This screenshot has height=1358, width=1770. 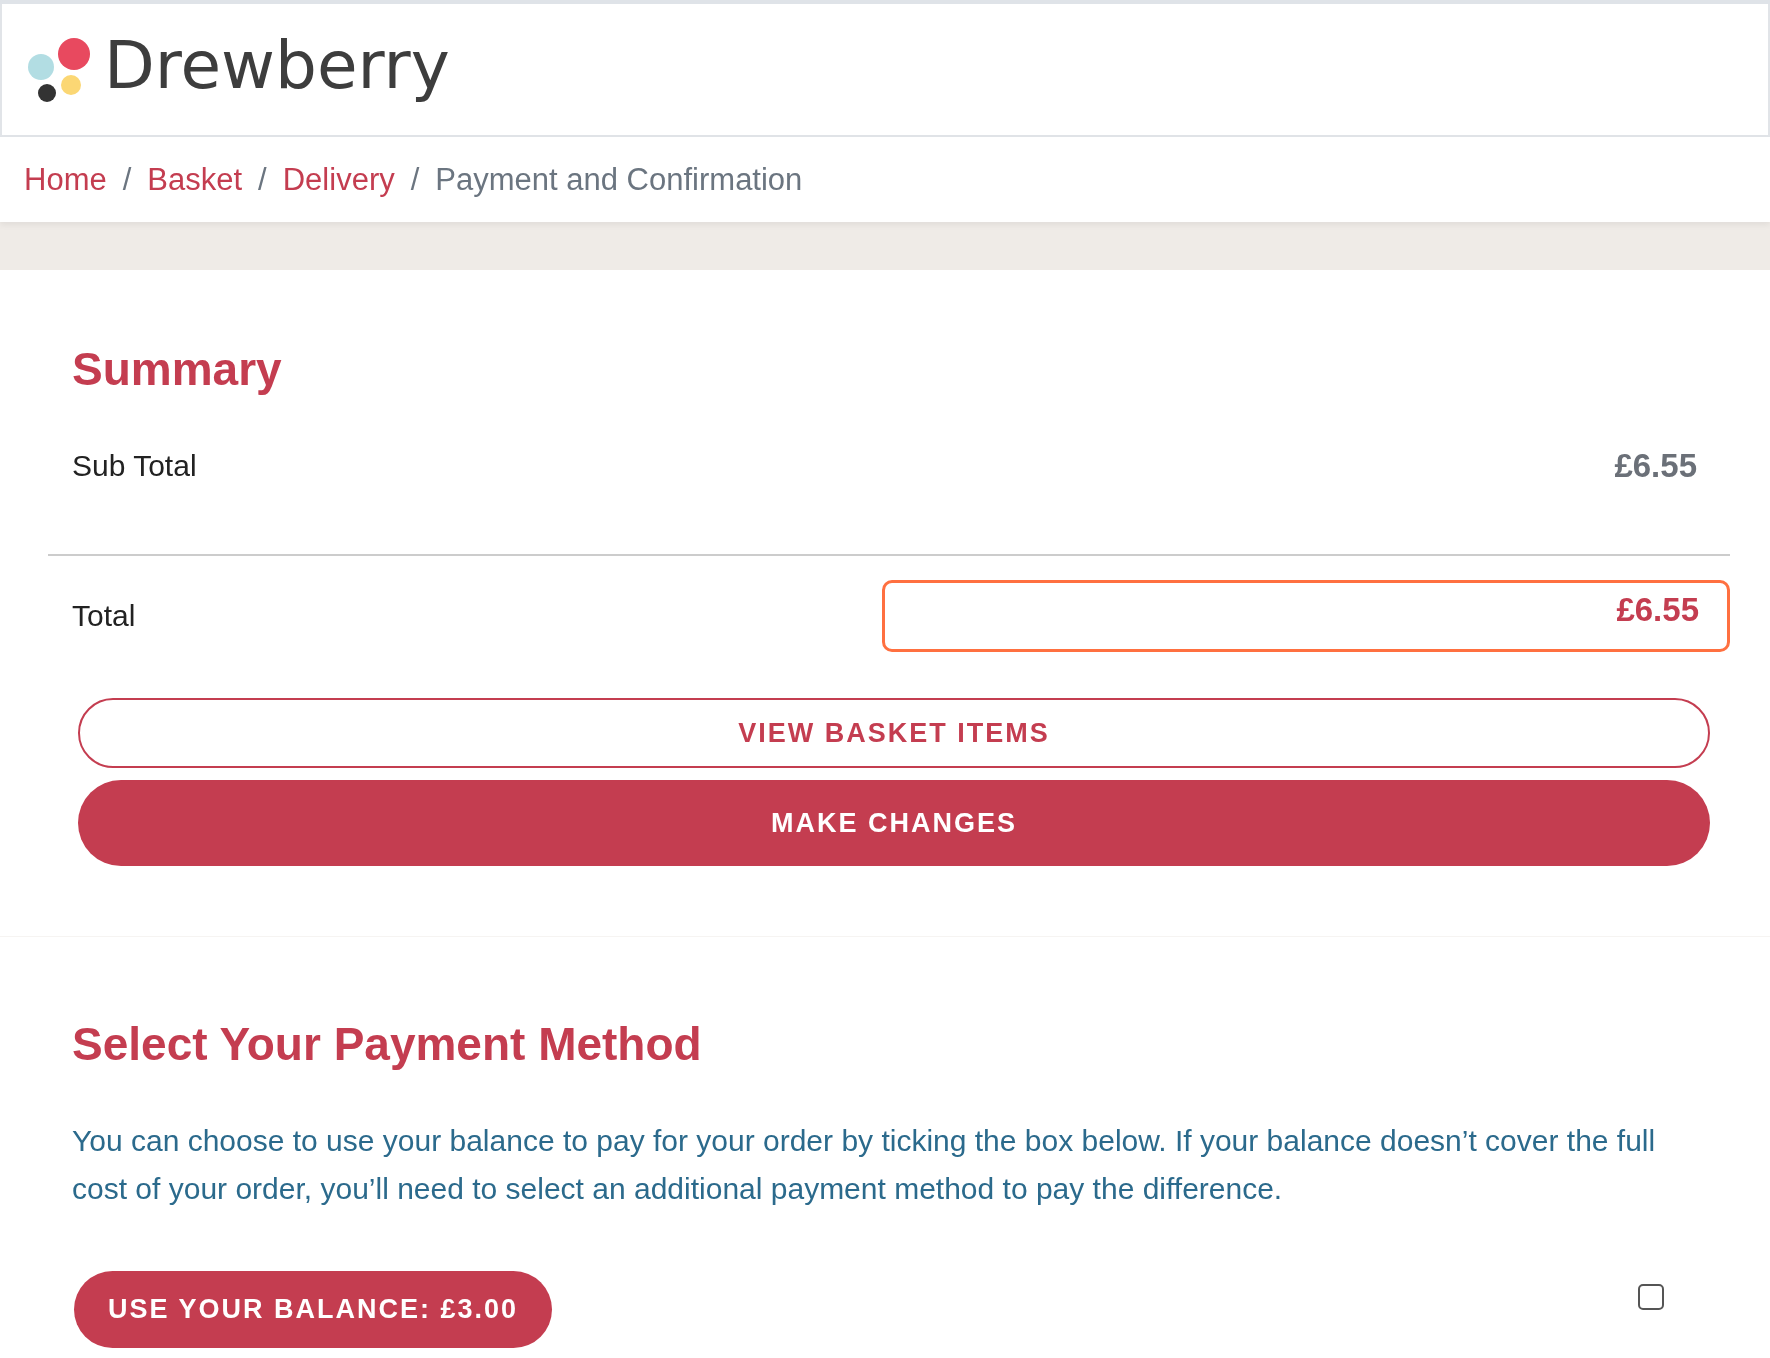 What do you see at coordinates (134, 466) in the screenshot?
I see `sub-total-label: Sub Total` at bounding box center [134, 466].